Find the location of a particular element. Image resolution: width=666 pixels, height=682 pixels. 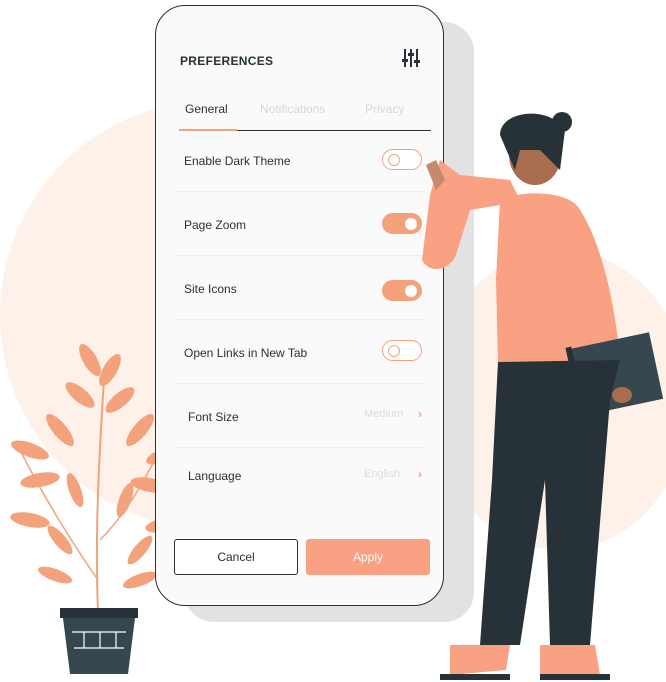

sliders-icon is located at coordinates (411, 58).